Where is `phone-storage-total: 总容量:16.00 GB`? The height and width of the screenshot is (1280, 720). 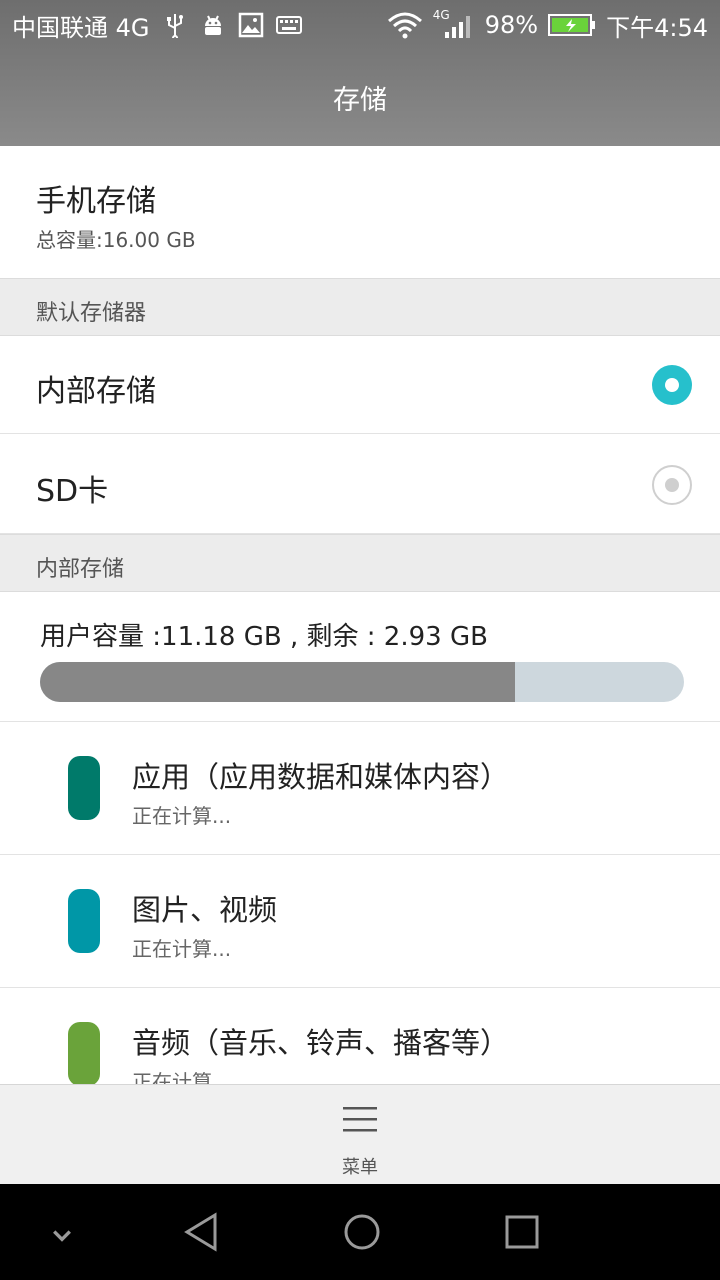 phone-storage-total: 总容量:16.00 GB is located at coordinates (116, 240).